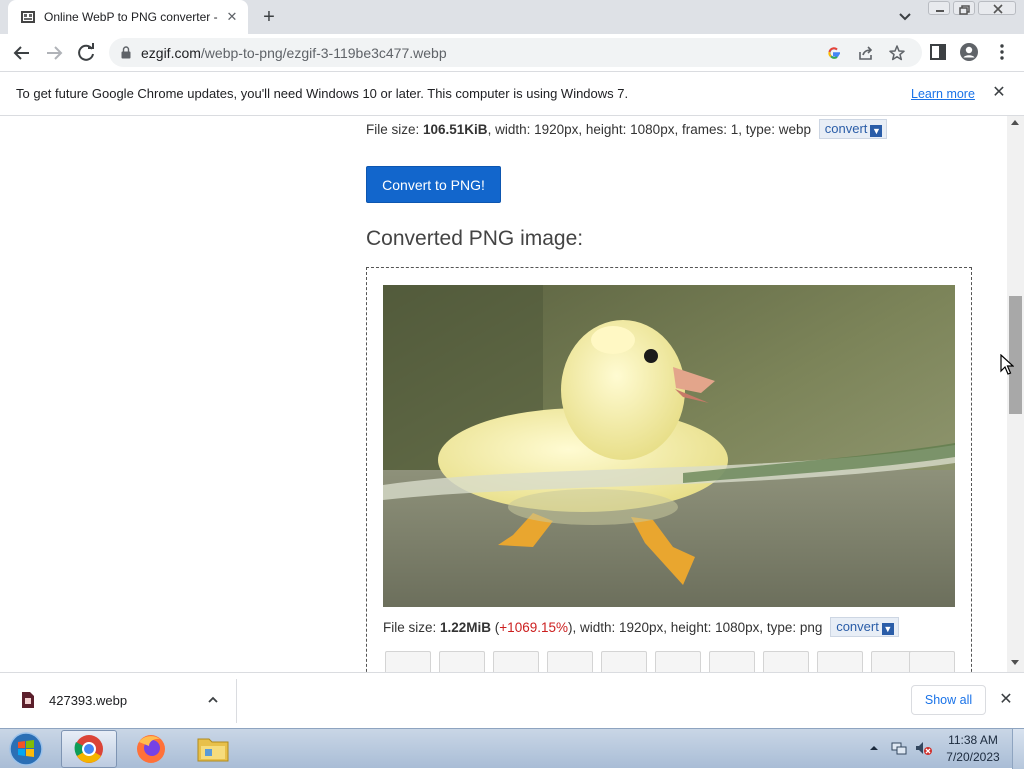  What do you see at coordinates (973, 740) in the screenshot?
I see `clock-time: 11:38 AM` at bounding box center [973, 740].